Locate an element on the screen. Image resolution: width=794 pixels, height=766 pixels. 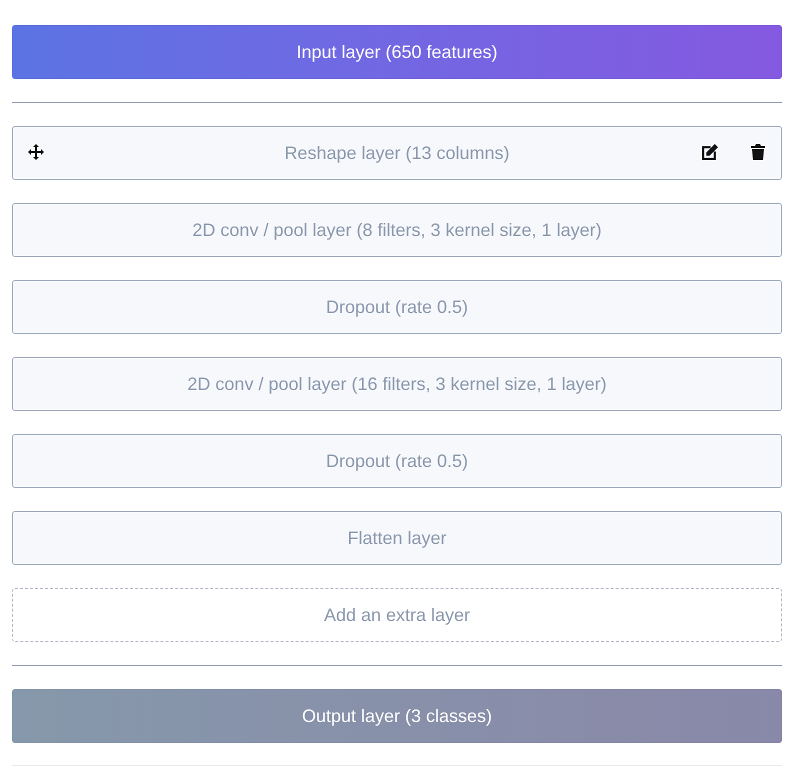
layer-card: 2D conv / pool layer (8 filters, 3 kernel size, 1 layer) is located at coordinates (397, 230).